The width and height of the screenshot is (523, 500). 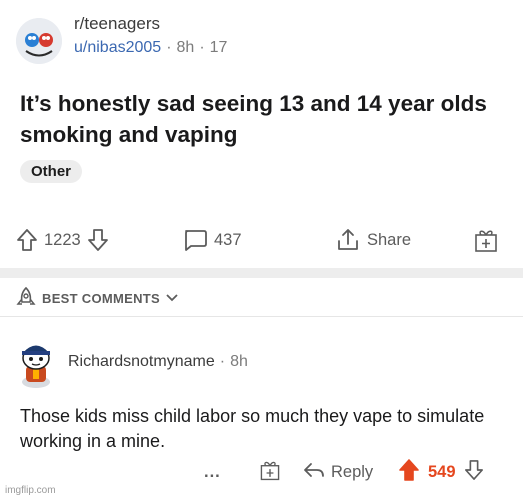 I want to click on comment-header: Richardsnotmyname · 8h, so click(x=130, y=362).